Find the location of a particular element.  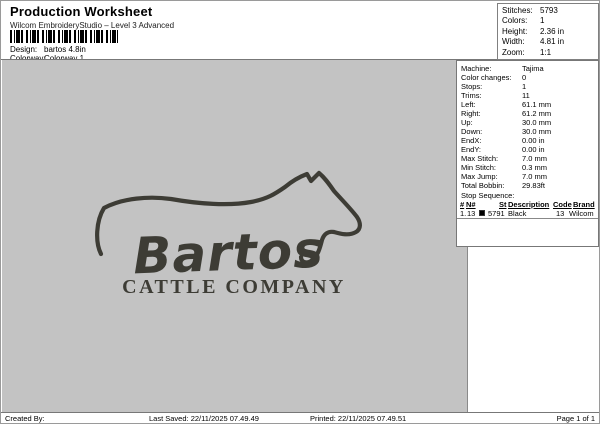

header-needle: N# is located at coordinates (471, 204).